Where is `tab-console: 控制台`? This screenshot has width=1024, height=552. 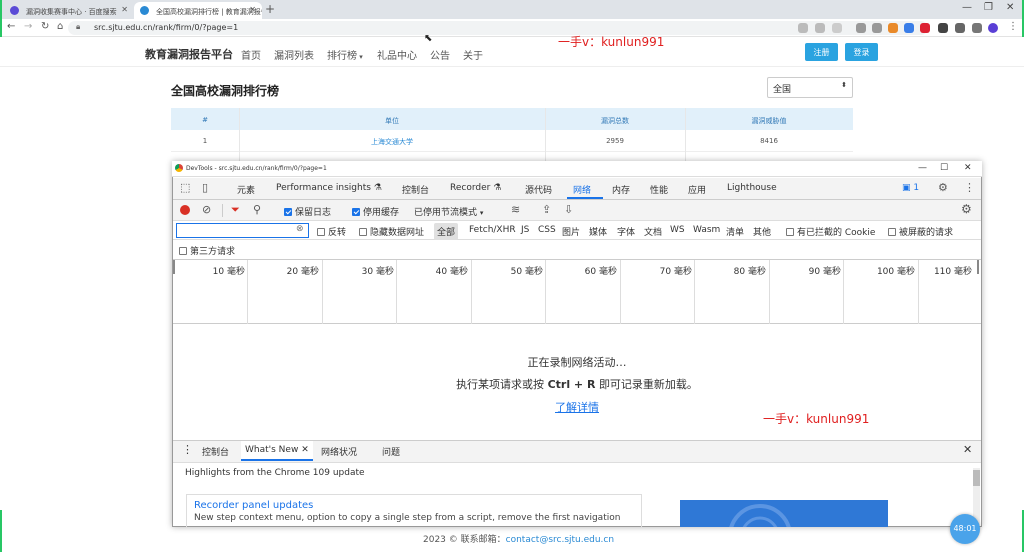 tab-console: 控制台 is located at coordinates (415, 189).